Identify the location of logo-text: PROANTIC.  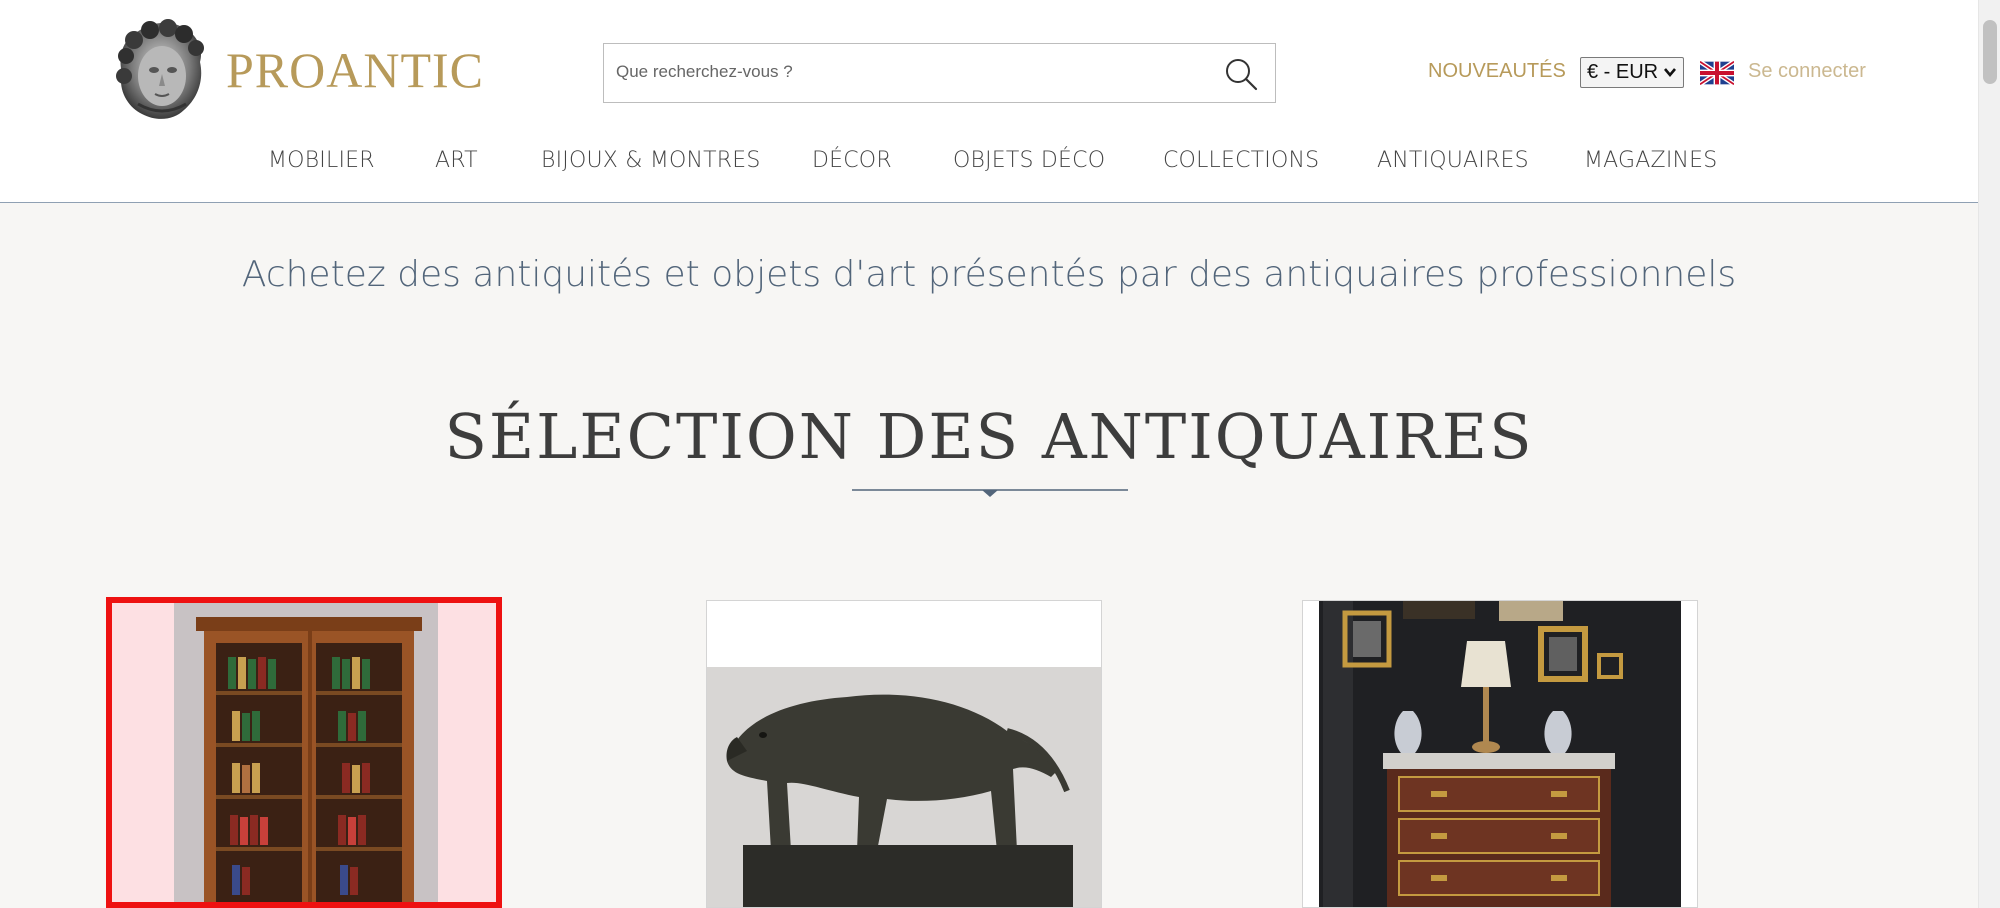
(355, 70).